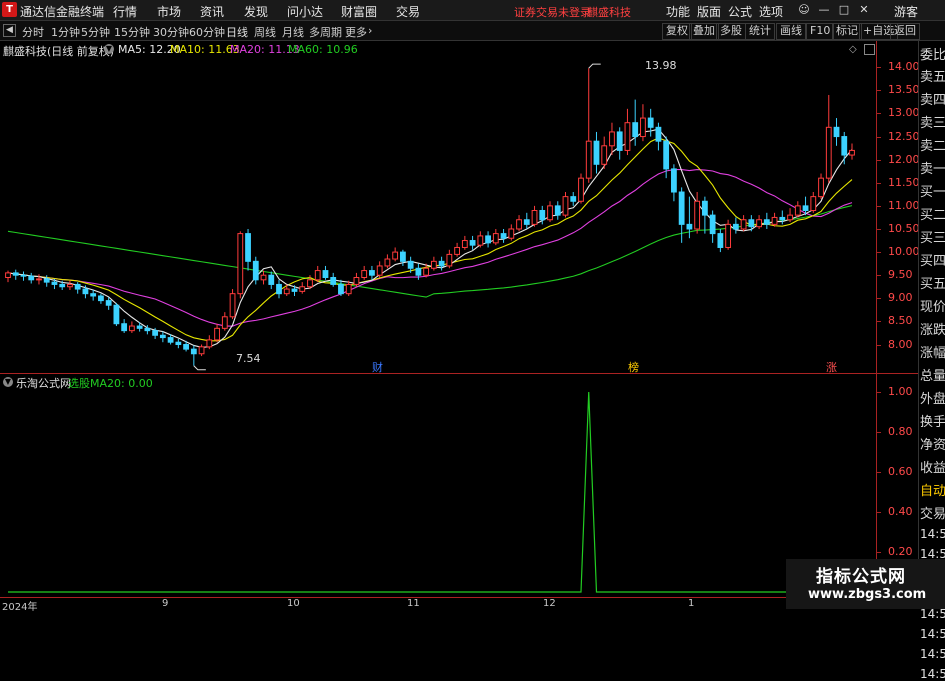 Image resolution: width=945 pixels, height=681 pixels. I want to click on quote-label: 交易, so click(932, 514).